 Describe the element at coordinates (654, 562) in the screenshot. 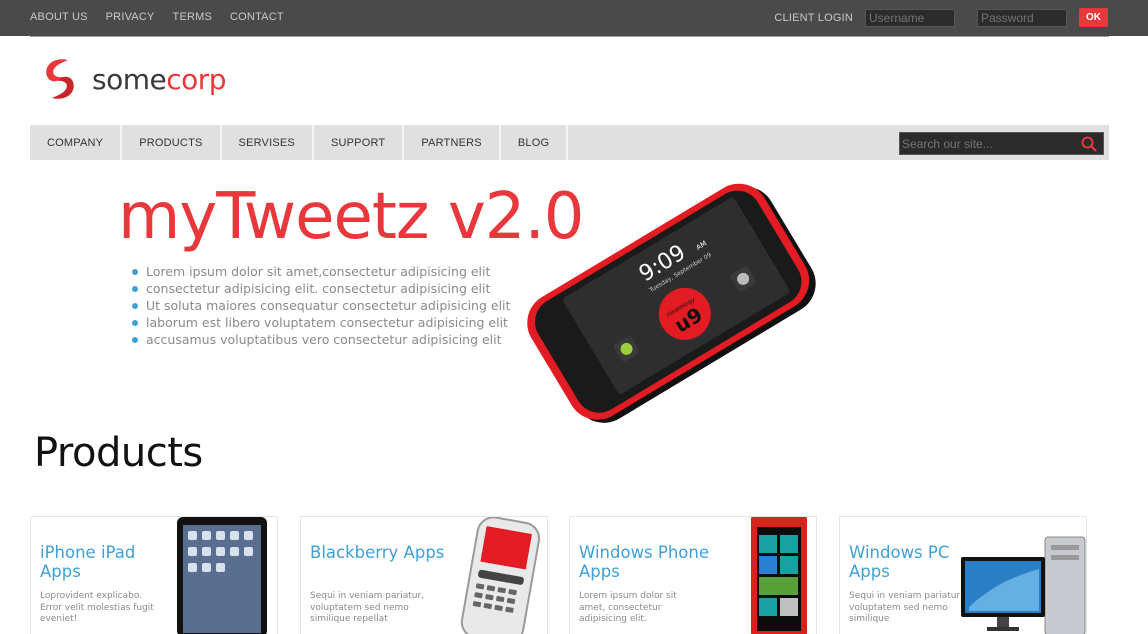

I see `product-card-title: Windows Phone Apps` at that location.